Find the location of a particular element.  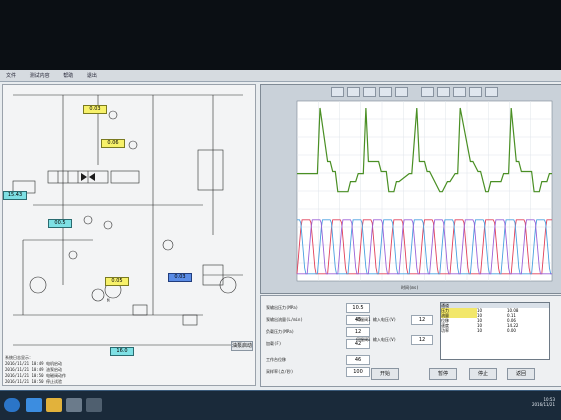

cell: 10 is located at coordinates (480, 330).